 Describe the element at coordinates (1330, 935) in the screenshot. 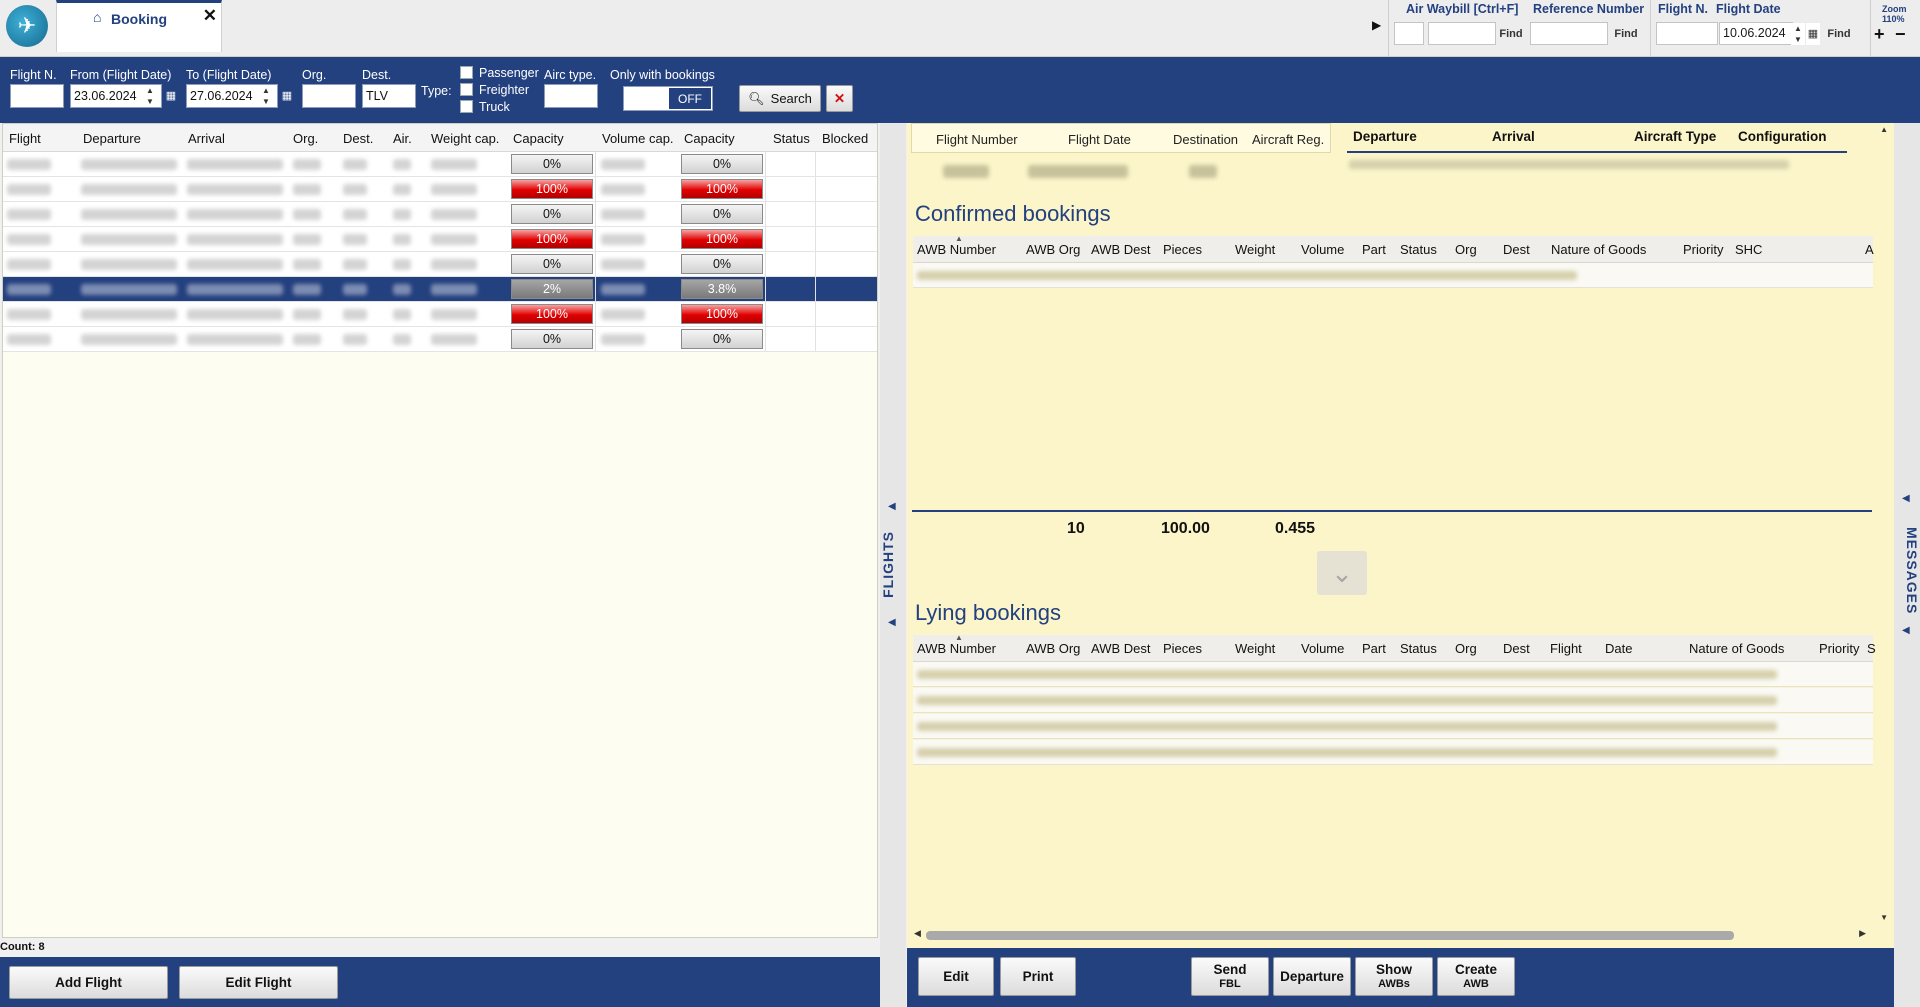

I see `scrollbar-thumb` at that location.